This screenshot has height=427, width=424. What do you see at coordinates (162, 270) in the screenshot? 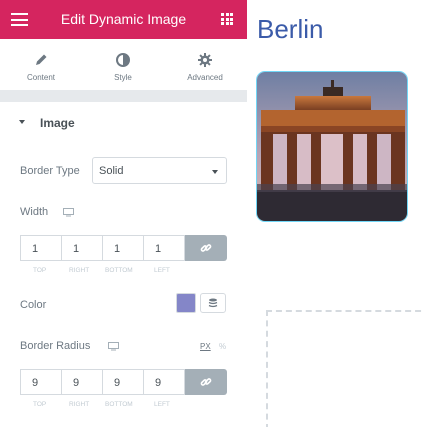
I see `width-left-caption: LEFT` at bounding box center [162, 270].